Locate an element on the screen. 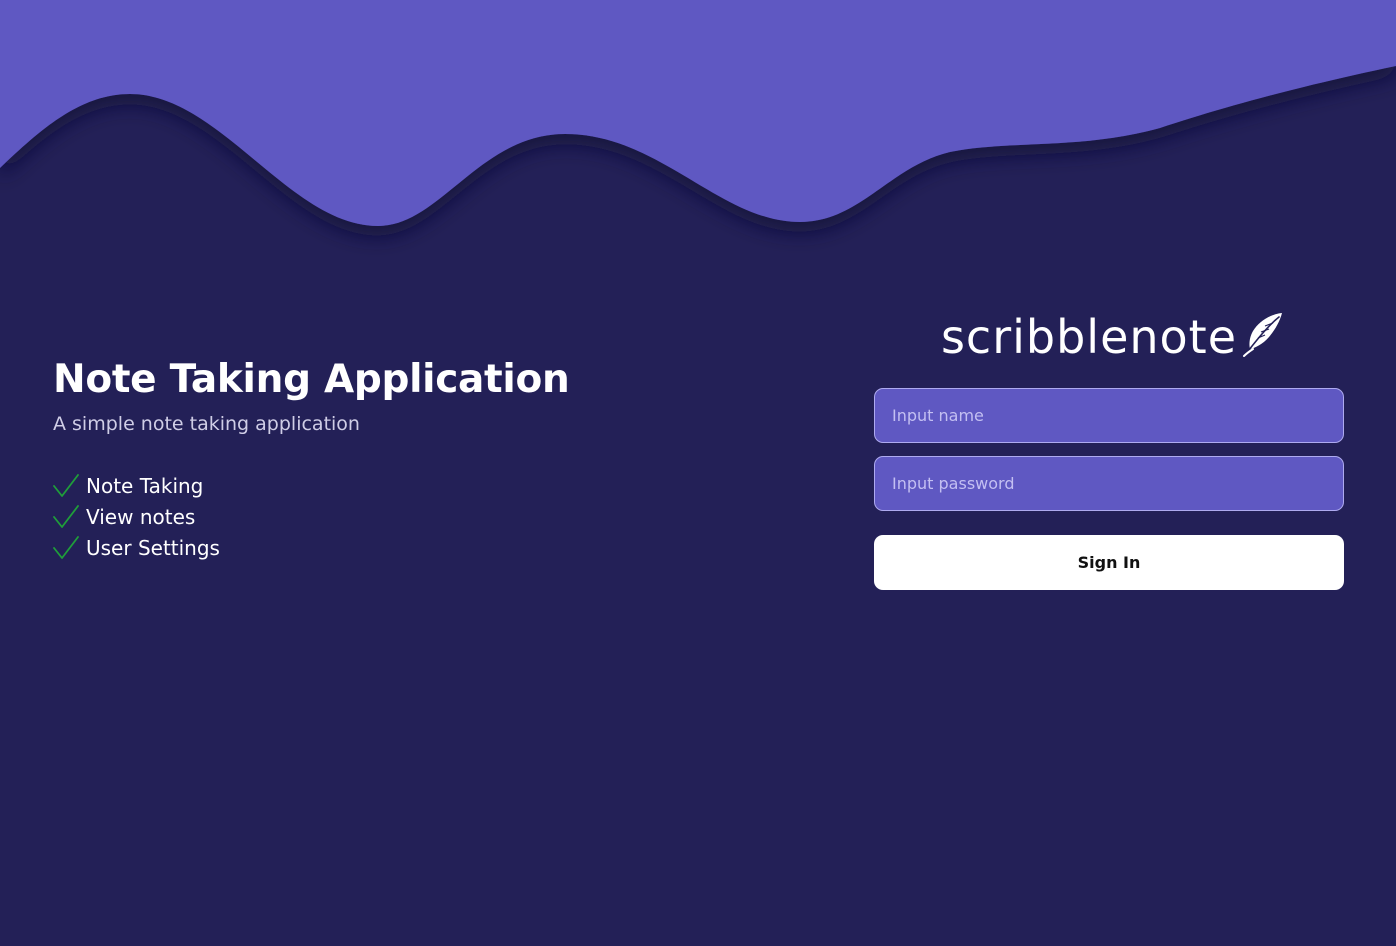 This screenshot has width=1396, height=946. logo: scribblenote is located at coordinates (1113, 337).